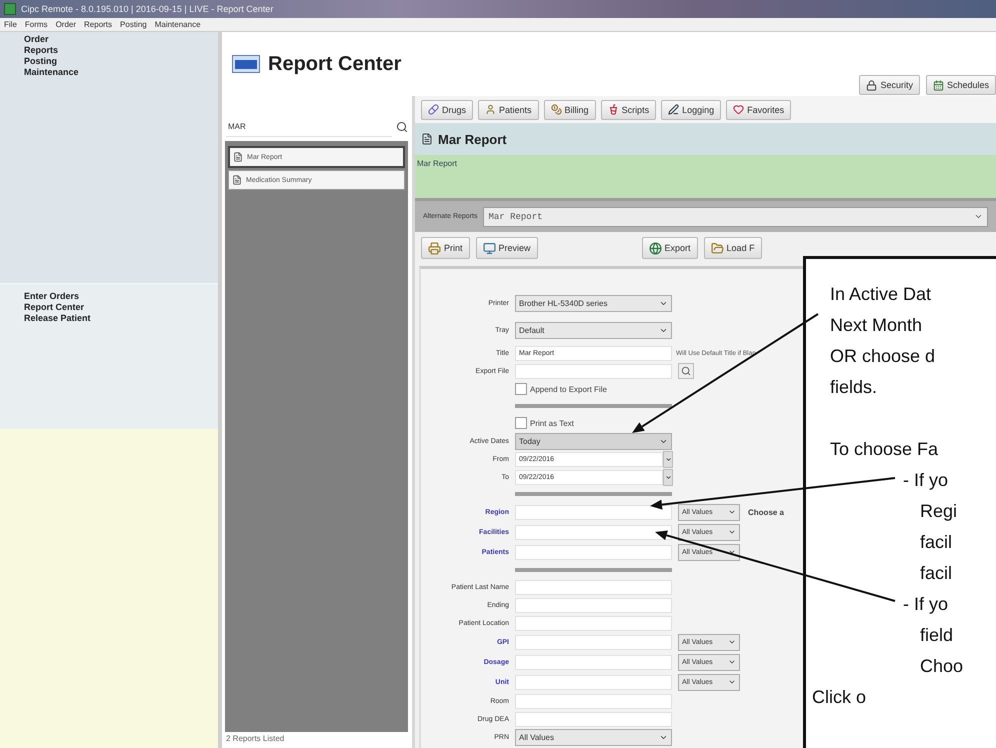  I want to click on checkbox-label: Print as Text, so click(552, 423).